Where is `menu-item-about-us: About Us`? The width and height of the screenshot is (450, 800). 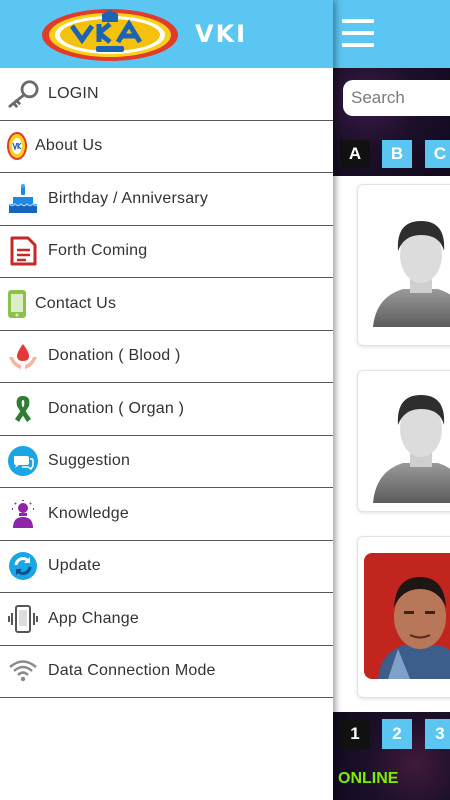 menu-item-about-us: About Us is located at coordinates (166, 147).